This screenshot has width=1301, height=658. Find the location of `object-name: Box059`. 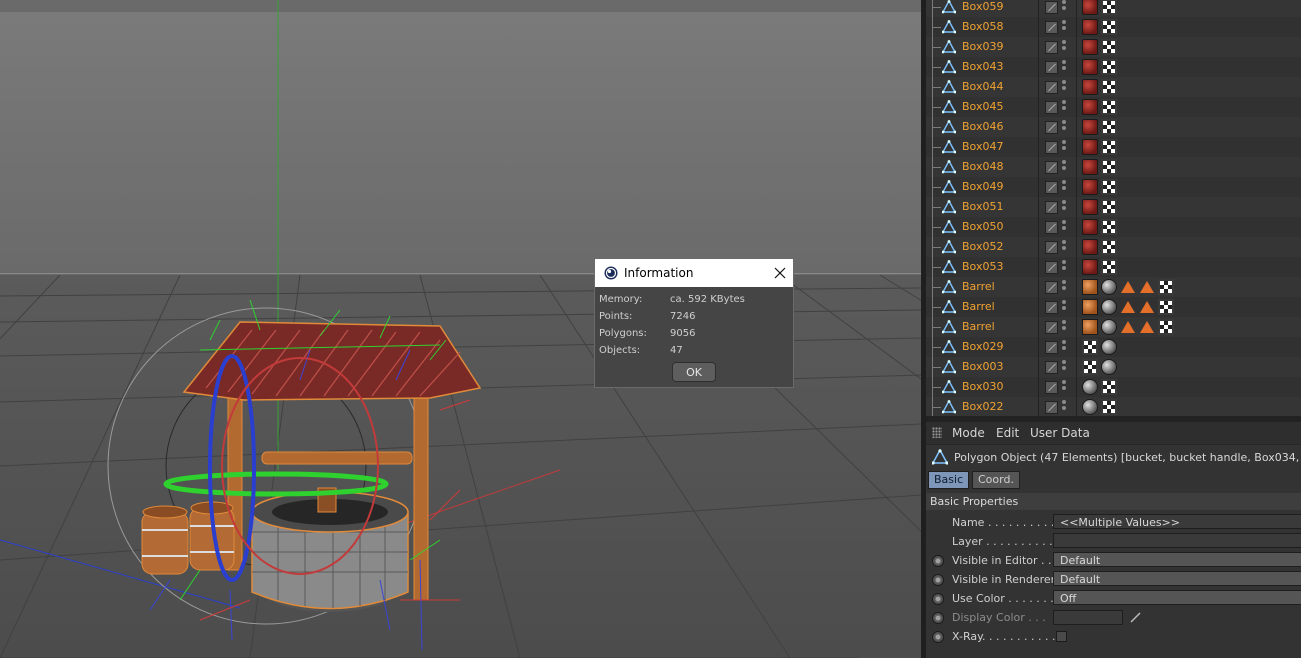

object-name: Box059 is located at coordinates (982, 6).